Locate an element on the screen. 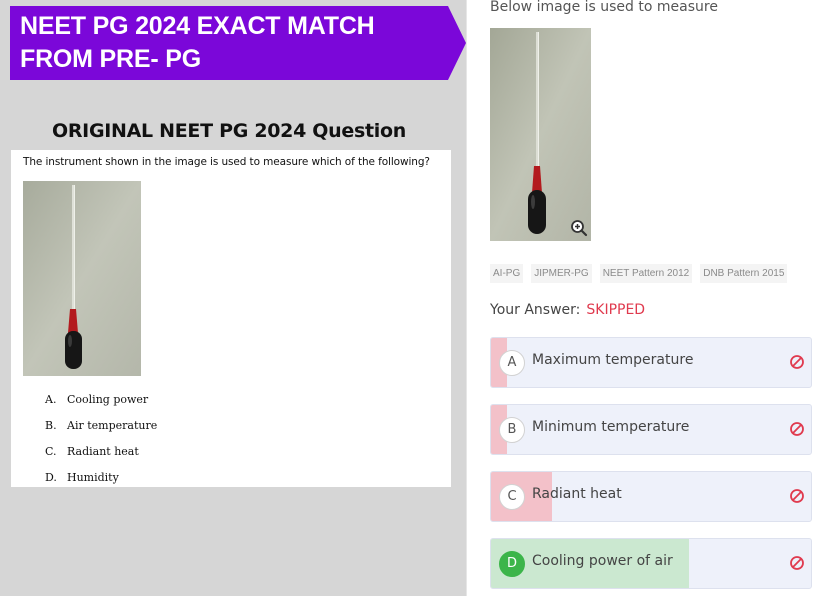  your-answer-label: Your Answer: is located at coordinates (535, 310).